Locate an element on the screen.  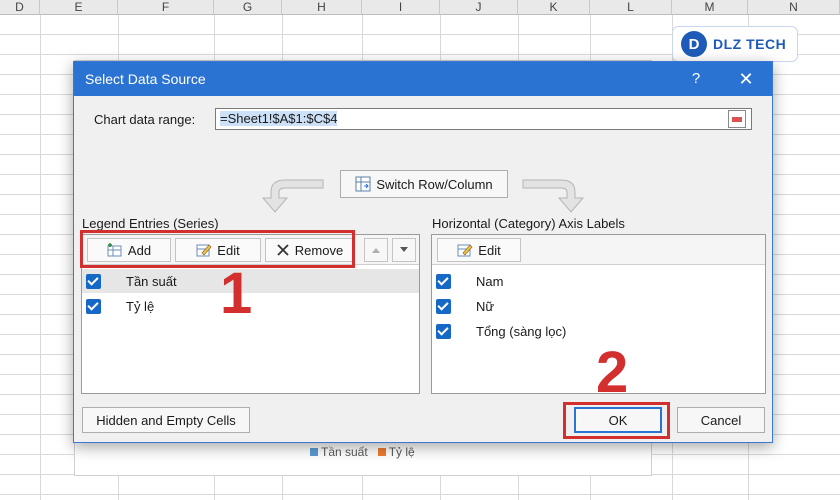
chevron-down-icon is located at coordinates (404, 249).